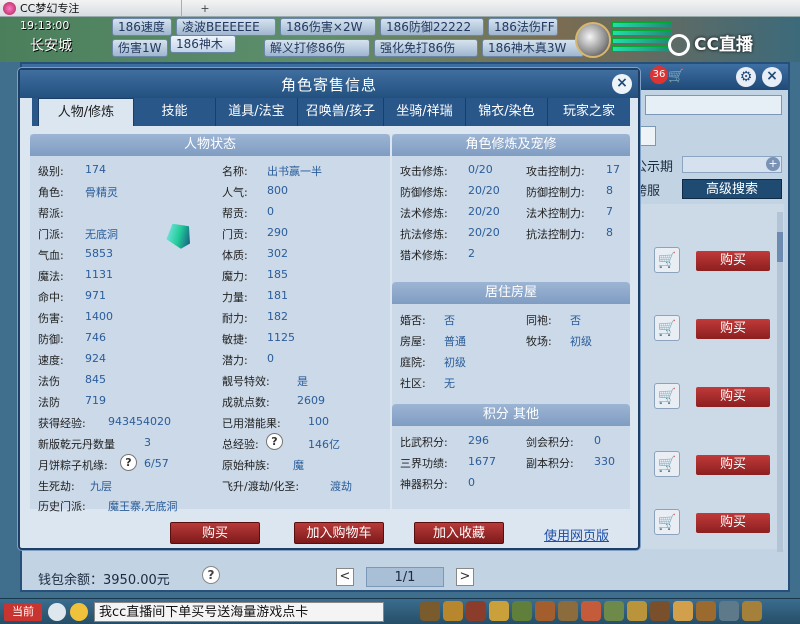  I want to click on tab-pets: 召唤兽/孩子, so click(341, 112).